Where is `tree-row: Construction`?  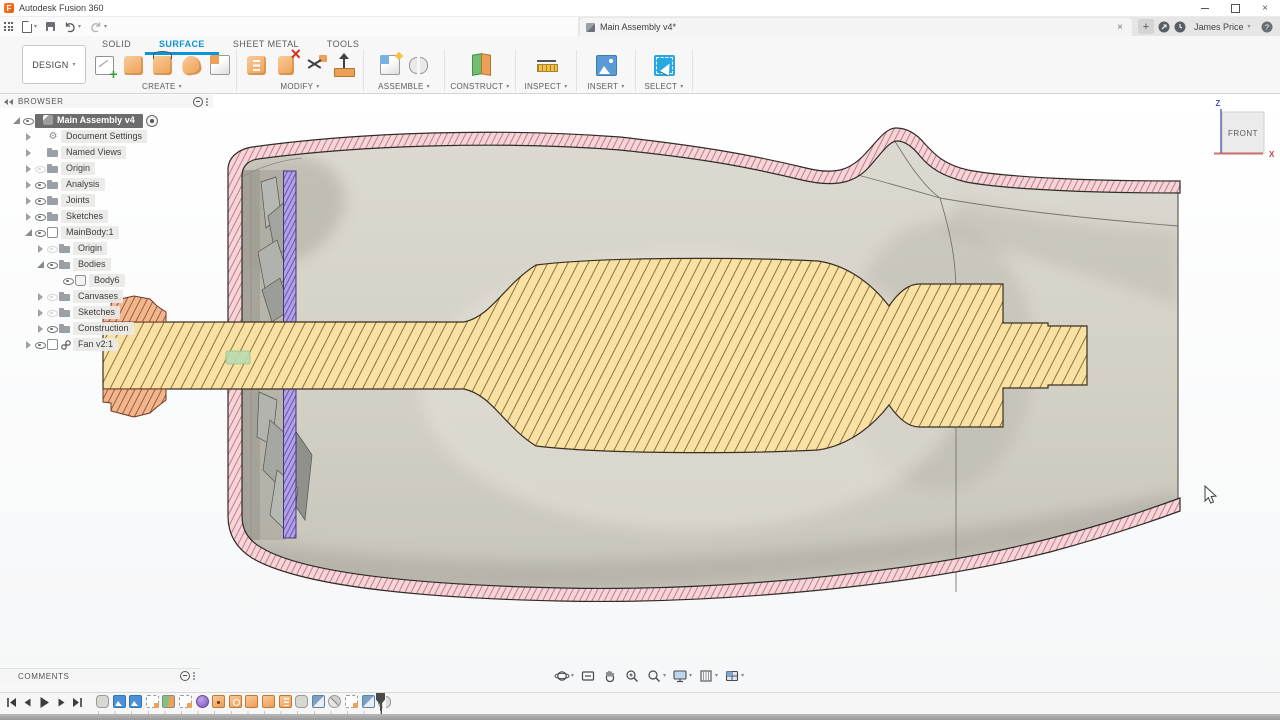 tree-row: Construction is located at coordinates (85, 328).